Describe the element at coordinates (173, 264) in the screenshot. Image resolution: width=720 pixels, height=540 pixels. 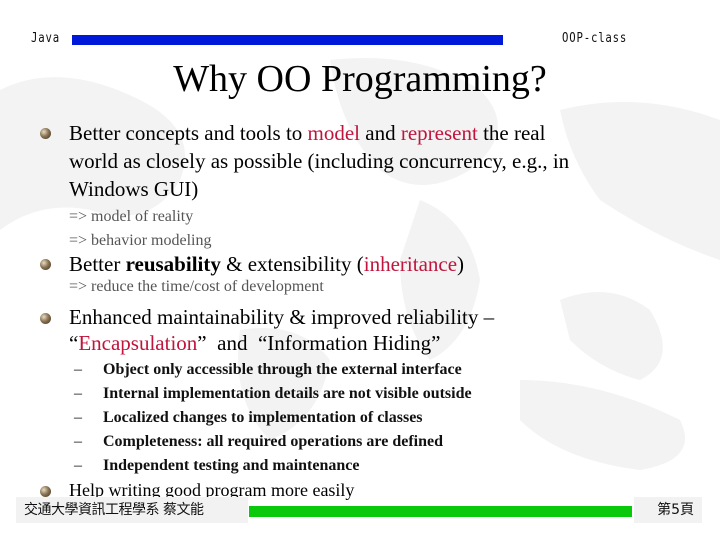
I see `keyword-reusability: reusability` at that location.